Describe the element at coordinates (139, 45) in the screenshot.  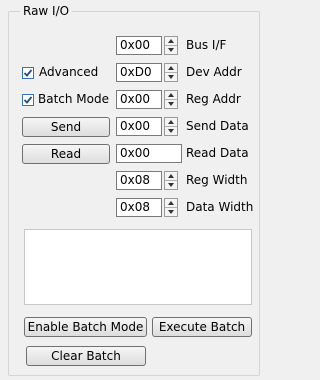
I see `bus-if-field: 0x00` at that location.